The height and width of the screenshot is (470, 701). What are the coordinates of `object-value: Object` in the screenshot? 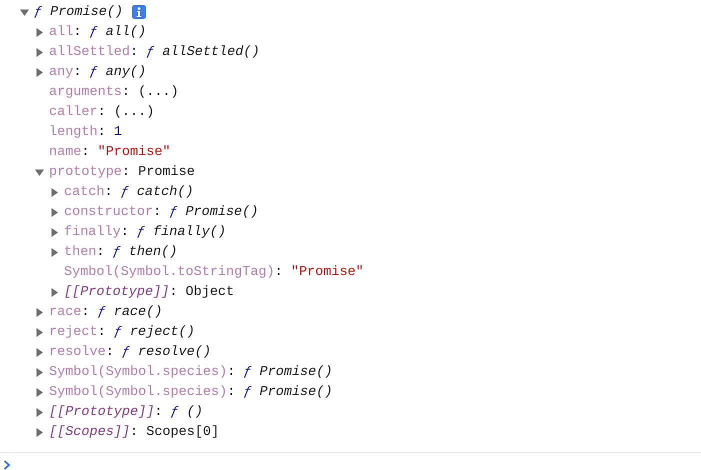 It's located at (210, 292).